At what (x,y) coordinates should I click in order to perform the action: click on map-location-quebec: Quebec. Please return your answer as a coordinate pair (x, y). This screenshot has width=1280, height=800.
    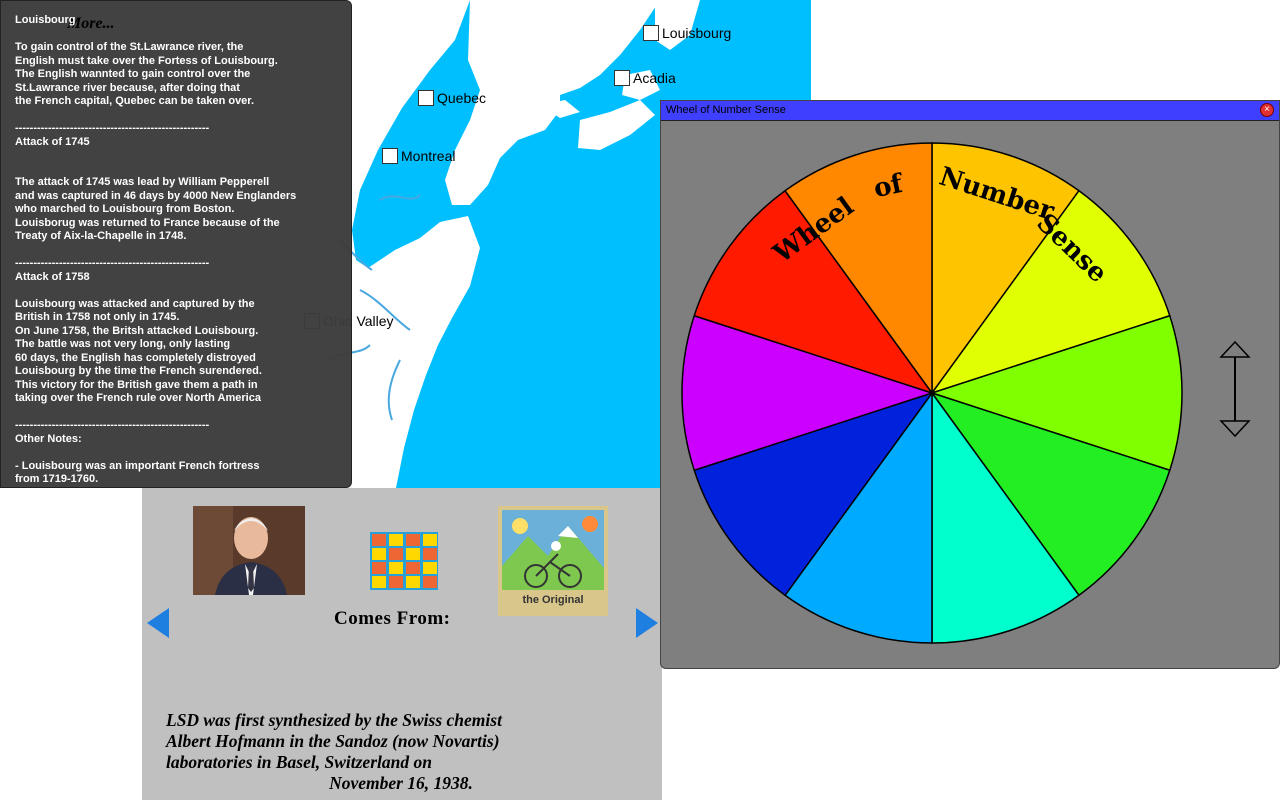
    Looking at the image, I should click on (452, 98).